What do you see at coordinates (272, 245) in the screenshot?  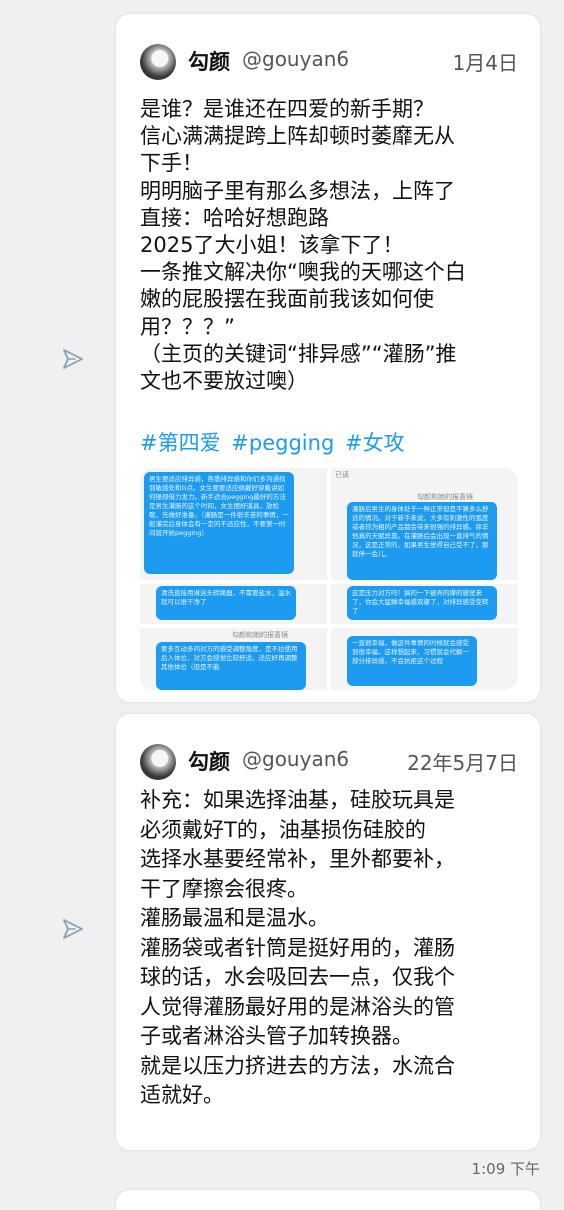 I see `tweet-line: 2025了大小姐！该拿下了！` at bounding box center [272, 245].